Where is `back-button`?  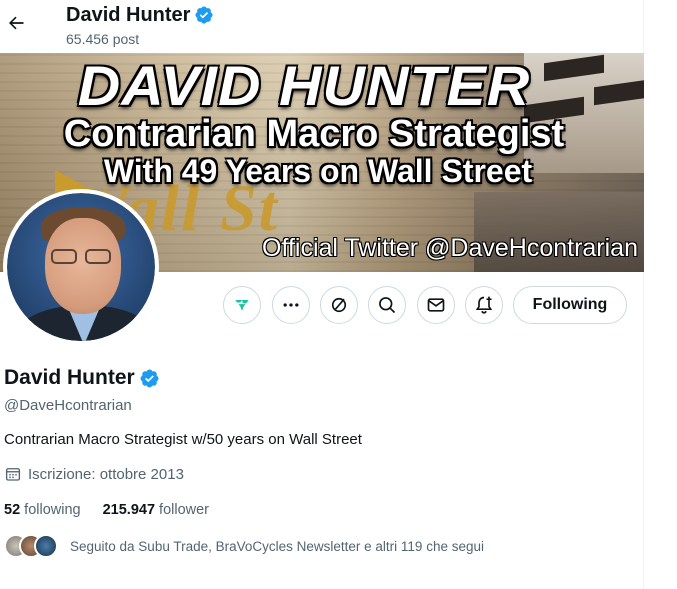
back-button is located at coordinates (16, 23).